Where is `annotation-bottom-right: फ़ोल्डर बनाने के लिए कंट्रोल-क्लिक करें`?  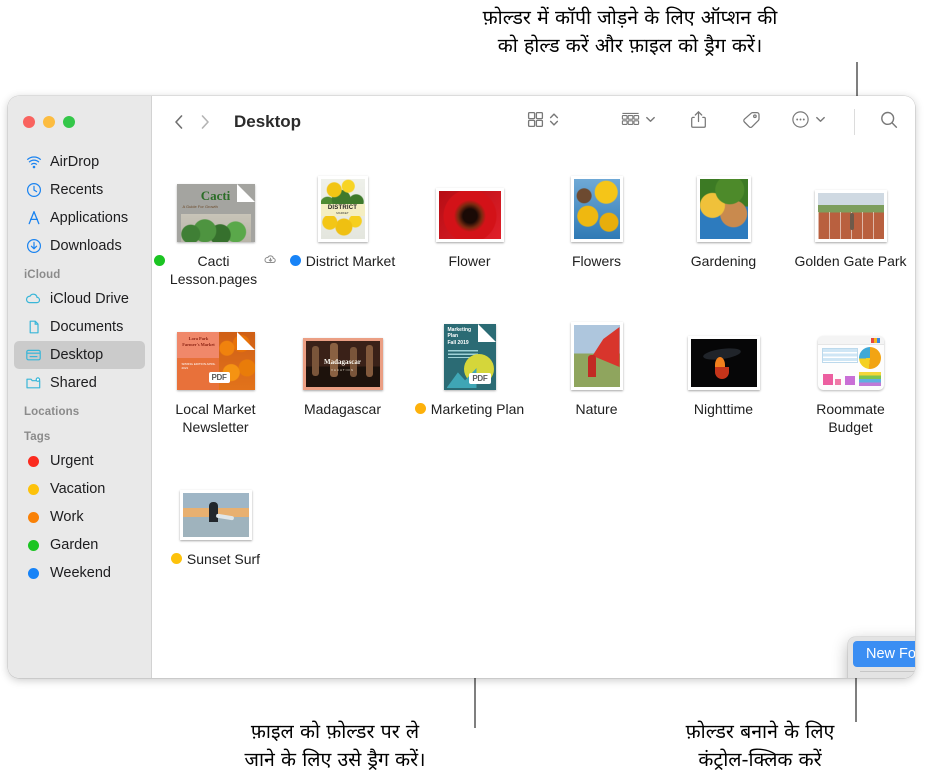 annotation-bottom-right: फ़ोल्डर बनाने के लिए कंट्रोल-क्लिक करें is located at coordinates (760, 745).